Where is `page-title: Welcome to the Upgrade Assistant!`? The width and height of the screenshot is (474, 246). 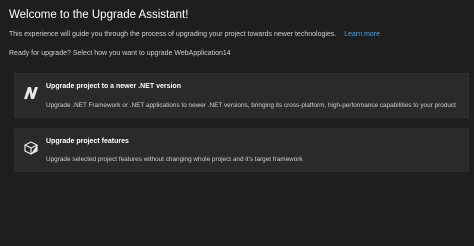
page-title: Welcome to the Upgrade Assistant! is located at coordinates (99, 15).